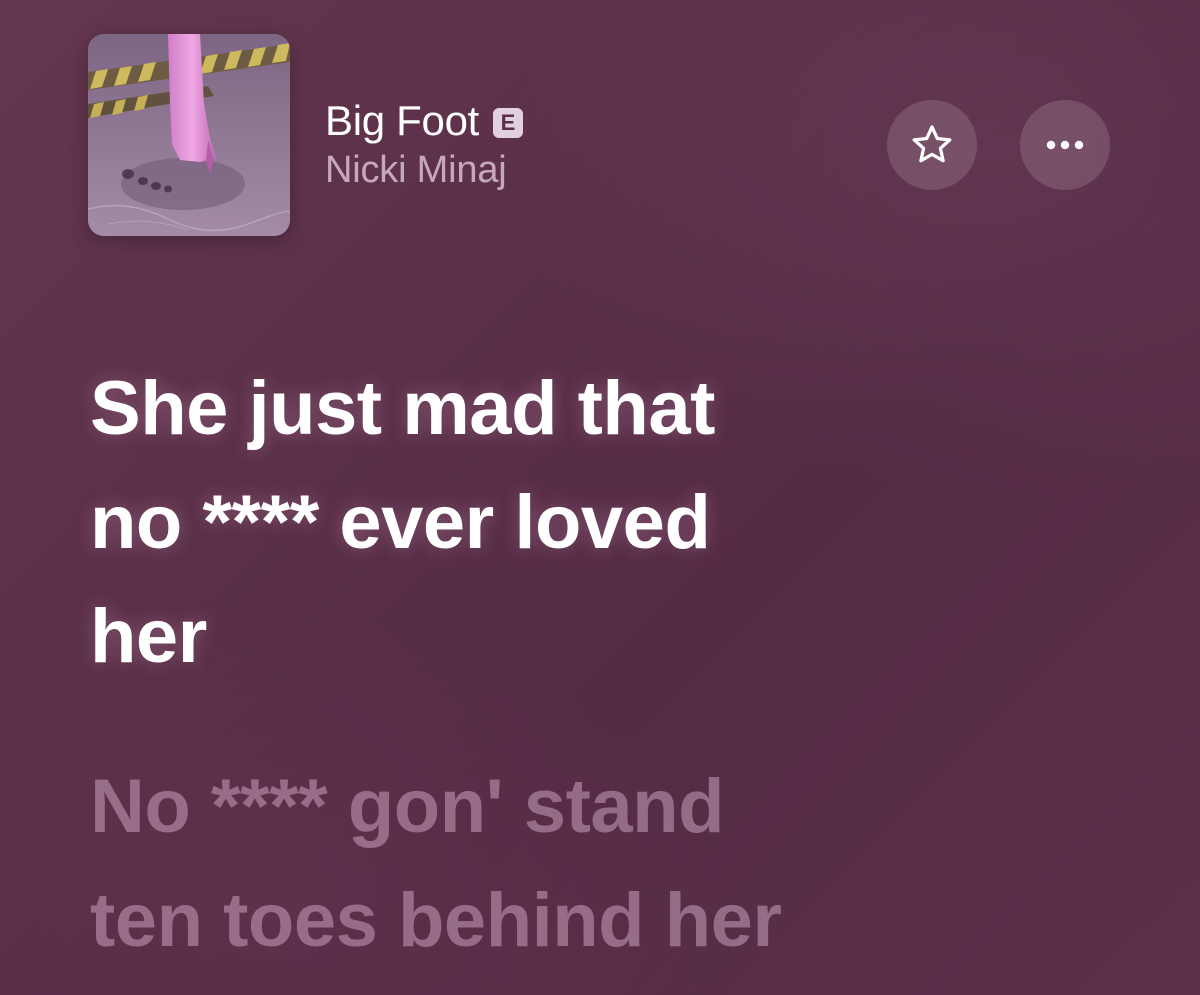 The width and height of the screenshot is (1200, 995). Describe the element at coordinates (508, 123) in the screenshot. I see `explicit-badge: E` at that location.